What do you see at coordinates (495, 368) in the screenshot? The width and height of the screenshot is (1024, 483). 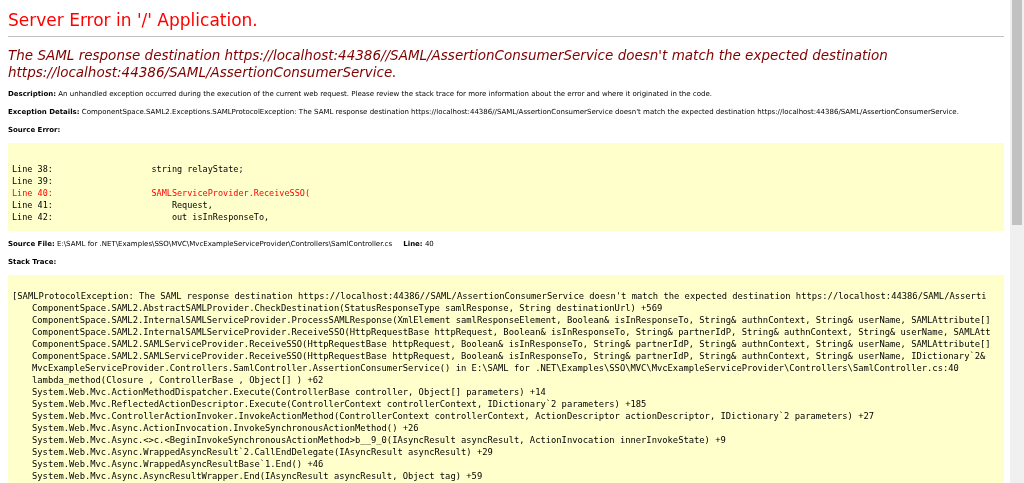 I see `stack-trace-line: MvcExampleServiceProvider.Controllers.SamlController.AssertionConsumerService() in E:\SAML for .NET\Examples\SSO\MVC\MvcExampleServiceProvider\Controllers\SamlController.cs:40` at bounding box center [495, 368].